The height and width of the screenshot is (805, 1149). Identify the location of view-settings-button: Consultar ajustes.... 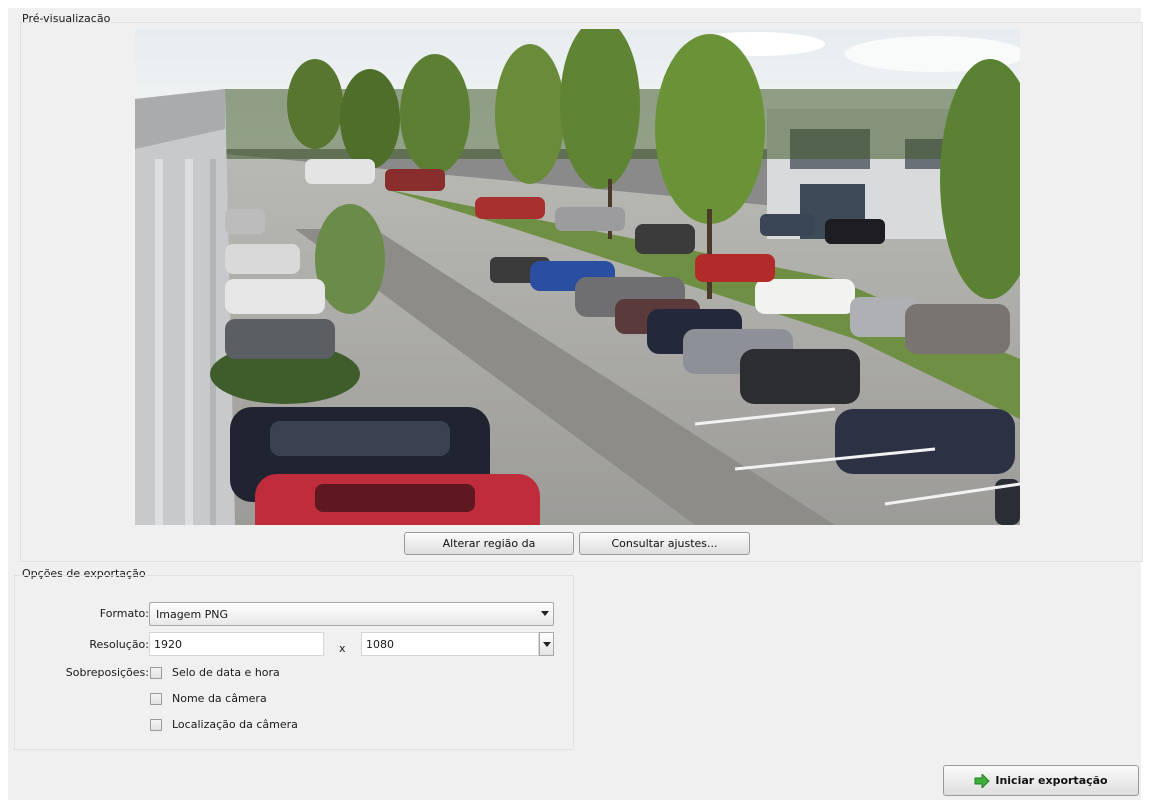
(664, 543).